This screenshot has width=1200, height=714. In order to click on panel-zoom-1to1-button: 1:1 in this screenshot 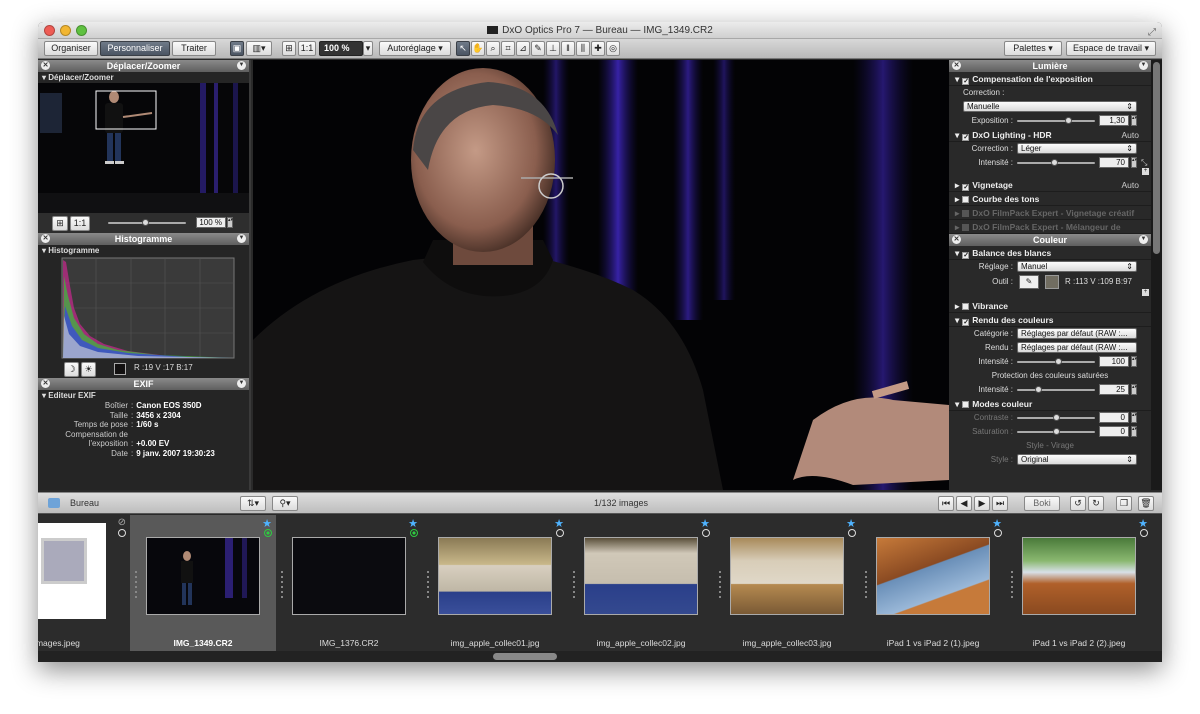, I will do `click(80, 223)`.